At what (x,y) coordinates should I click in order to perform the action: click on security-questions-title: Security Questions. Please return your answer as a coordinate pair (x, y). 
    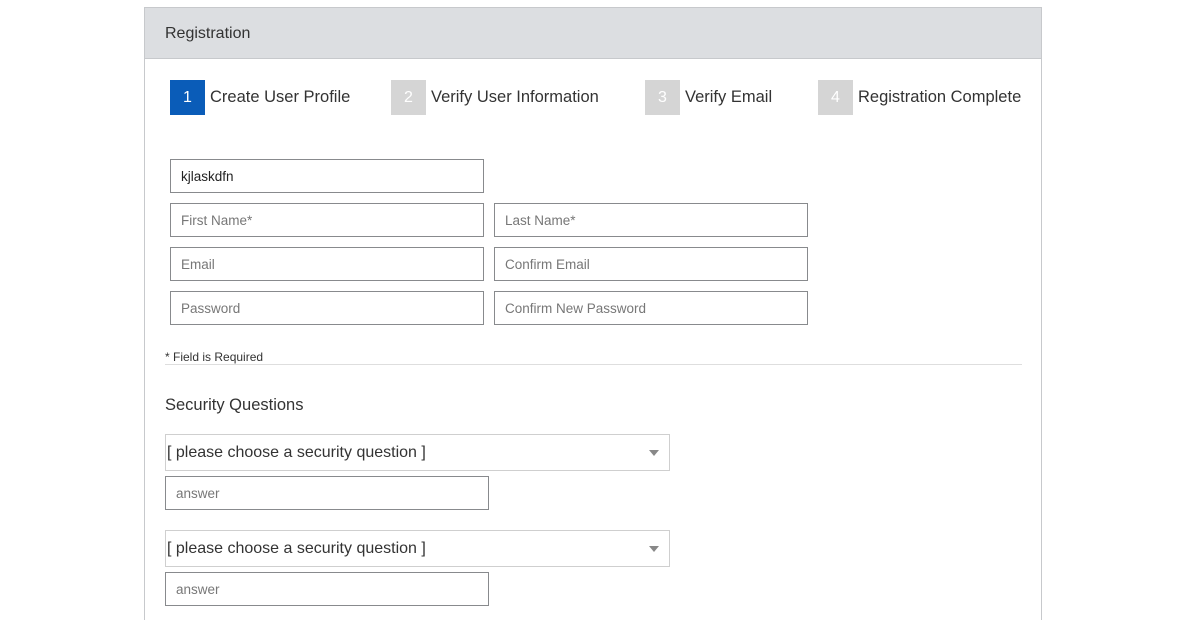
    Looking at the image, I should click on (234, 405).